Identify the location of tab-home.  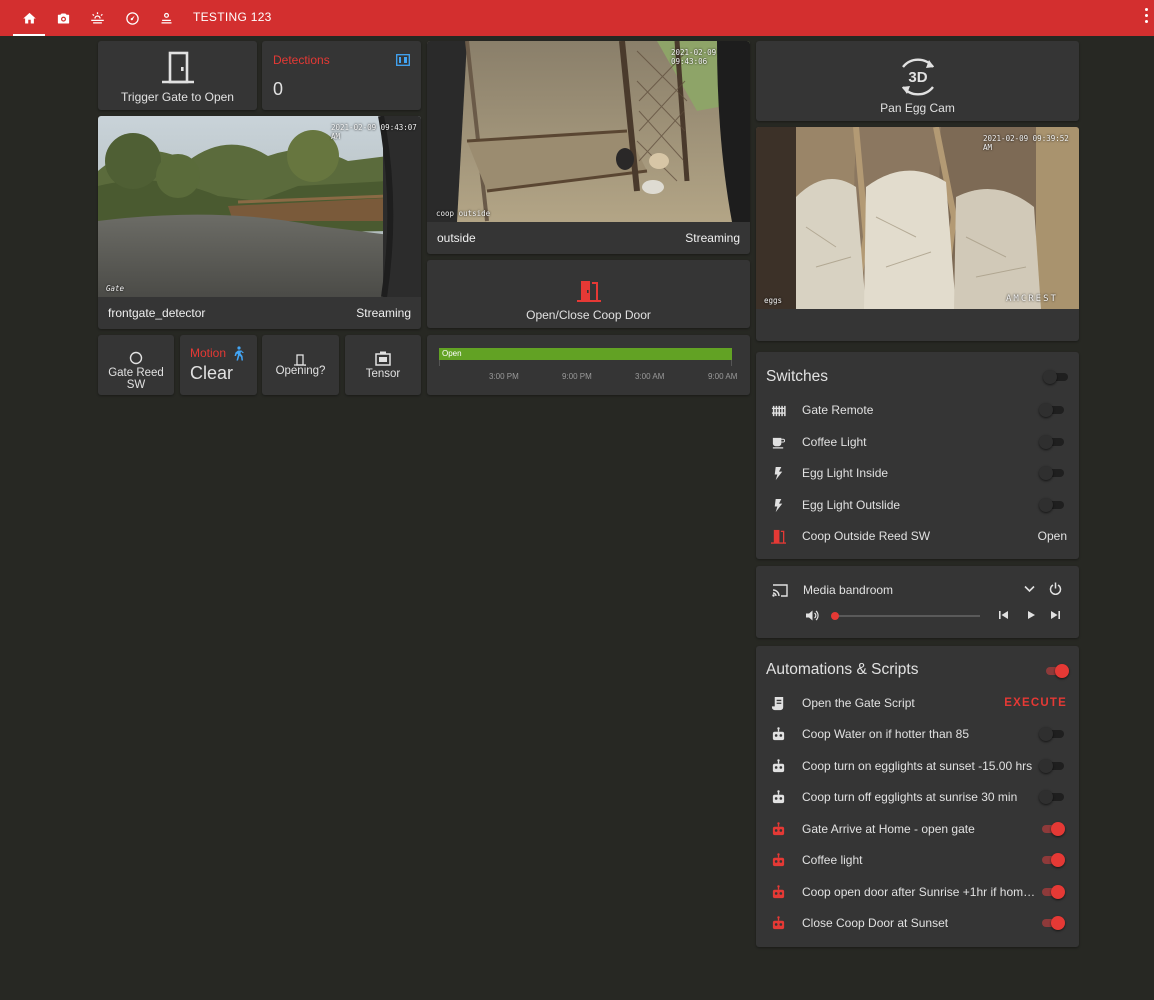
(29, 18).